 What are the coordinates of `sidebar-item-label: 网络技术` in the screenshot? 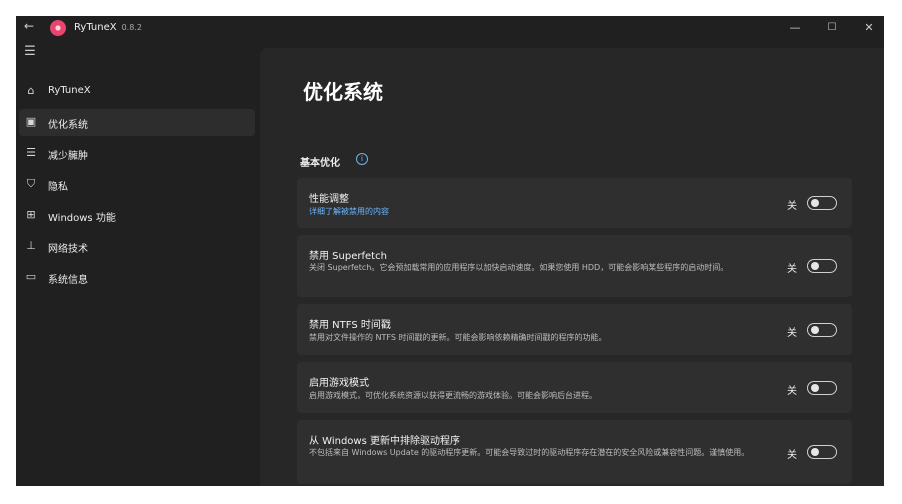 It's located at (68, 249).